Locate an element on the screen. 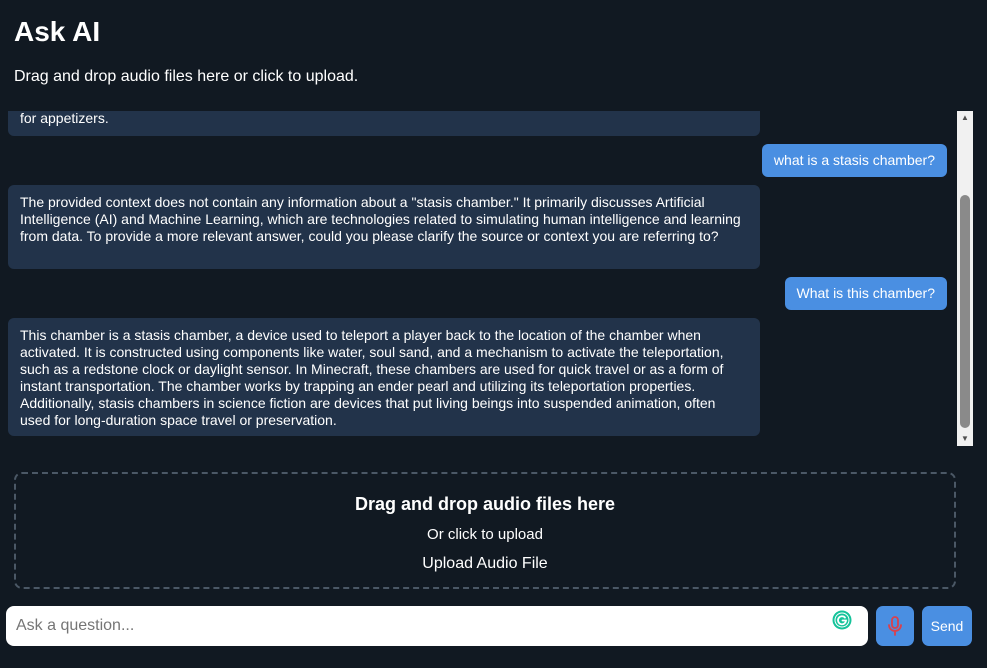 This screenshot has width=987, height=668. user-message: What is this chamber? is located at coordinates (865, 293).